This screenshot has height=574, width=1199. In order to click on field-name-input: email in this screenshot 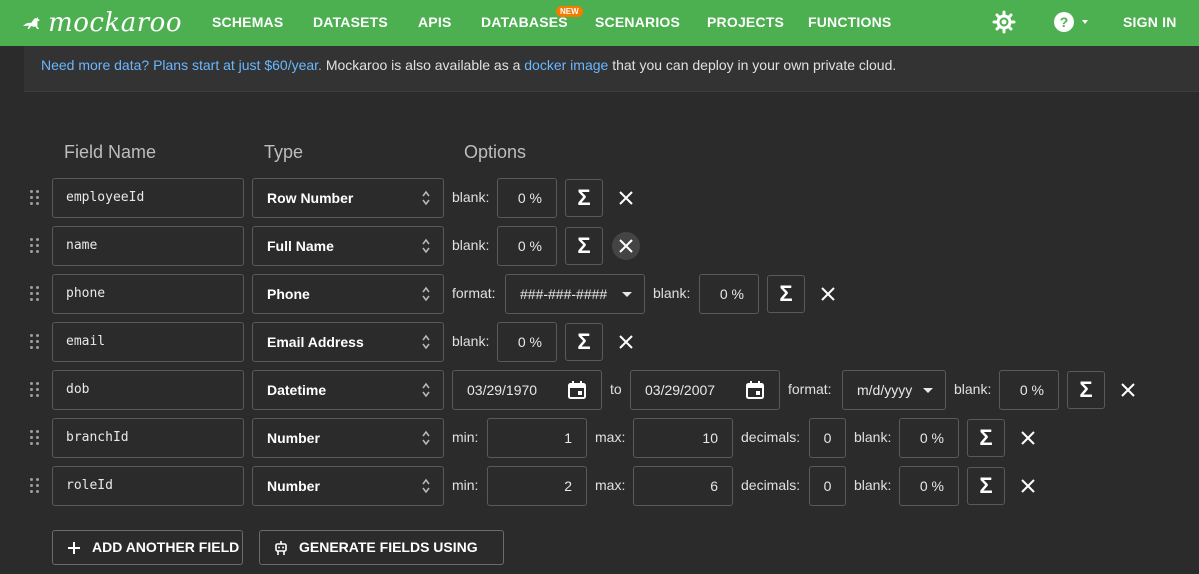, I will do `click(148, 342)`.